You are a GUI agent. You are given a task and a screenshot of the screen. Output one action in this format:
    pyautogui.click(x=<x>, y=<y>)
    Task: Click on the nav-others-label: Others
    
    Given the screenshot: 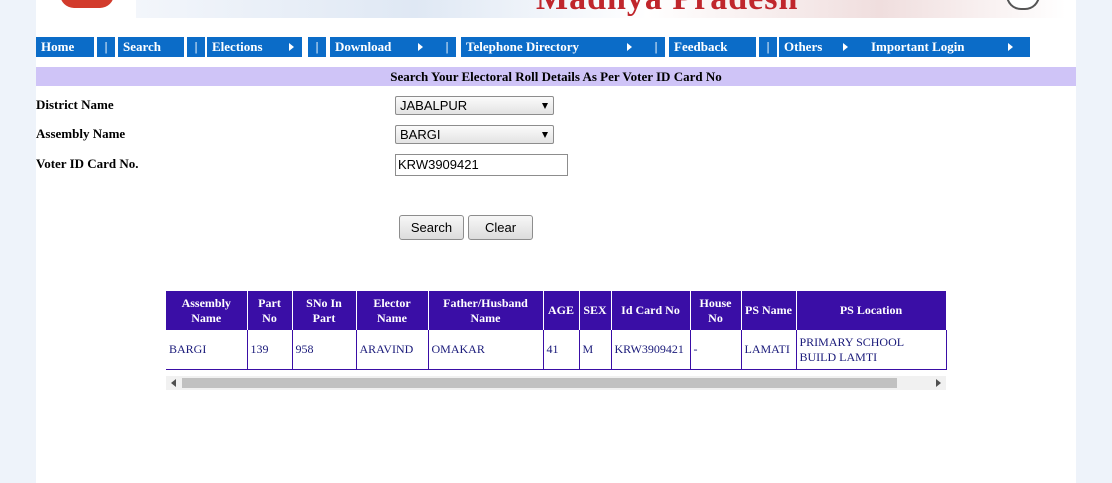 What is the action you would take?
    pyautogui.click(x=803, y=46)
    